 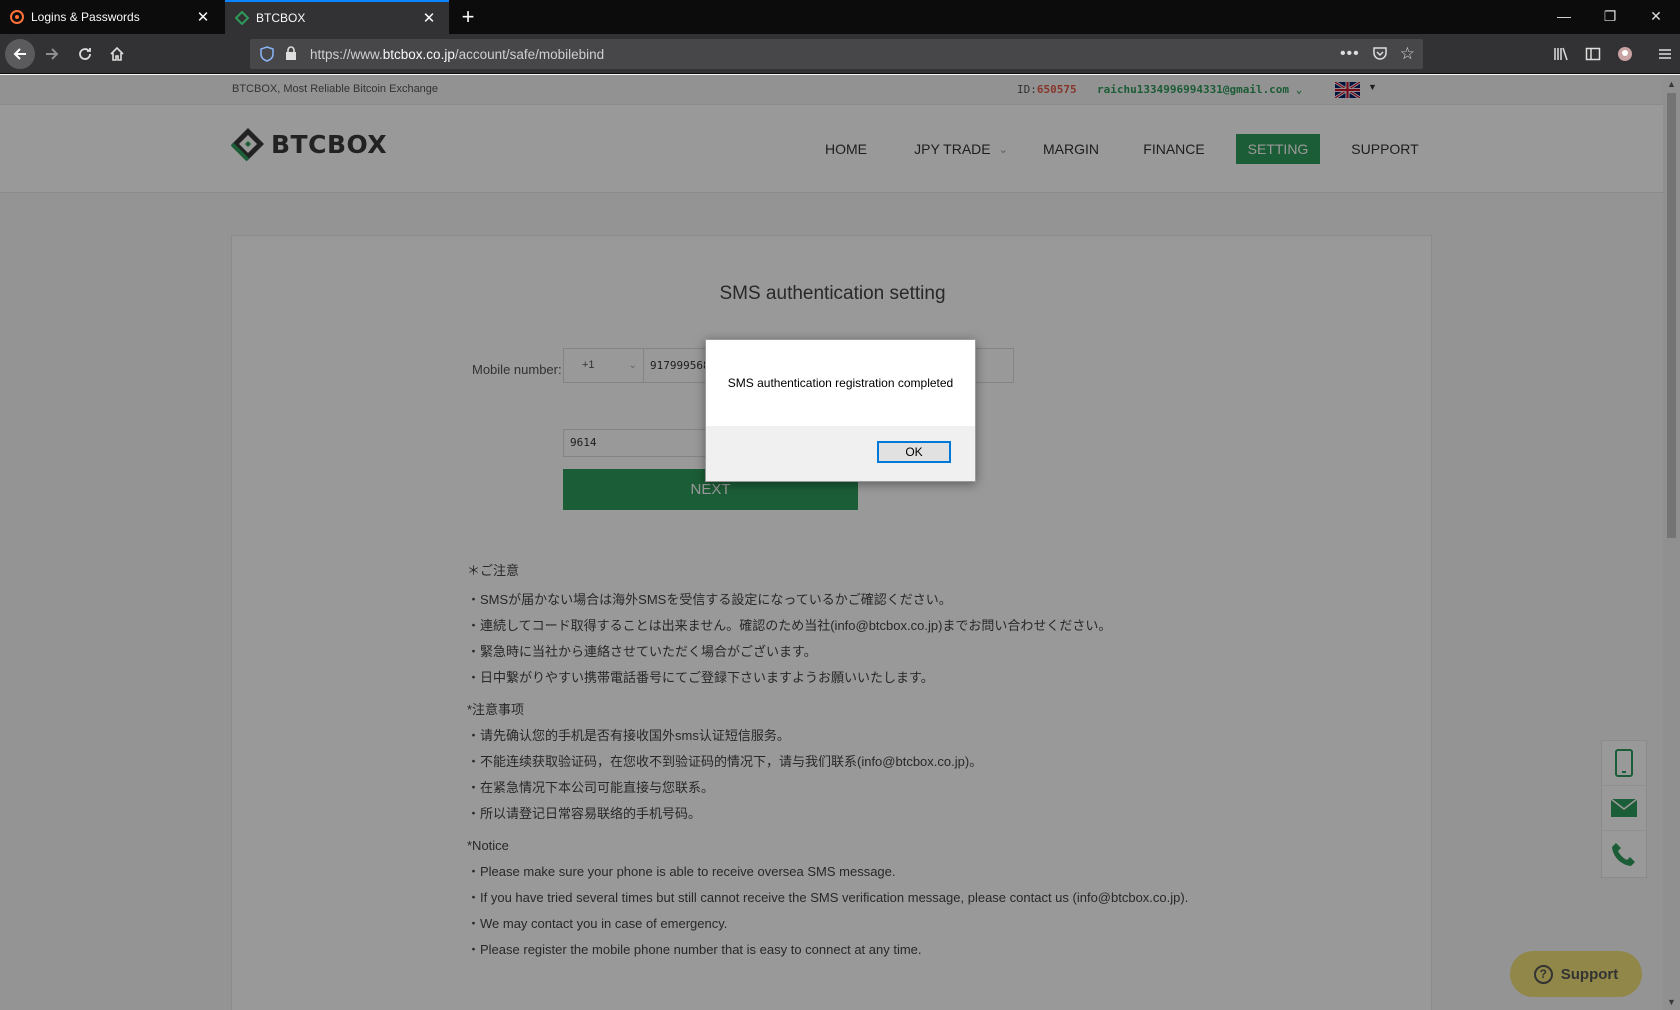 I want to click on tab-logins-passwords: Logins & Passwords ✕, so click(x=111, y=17).